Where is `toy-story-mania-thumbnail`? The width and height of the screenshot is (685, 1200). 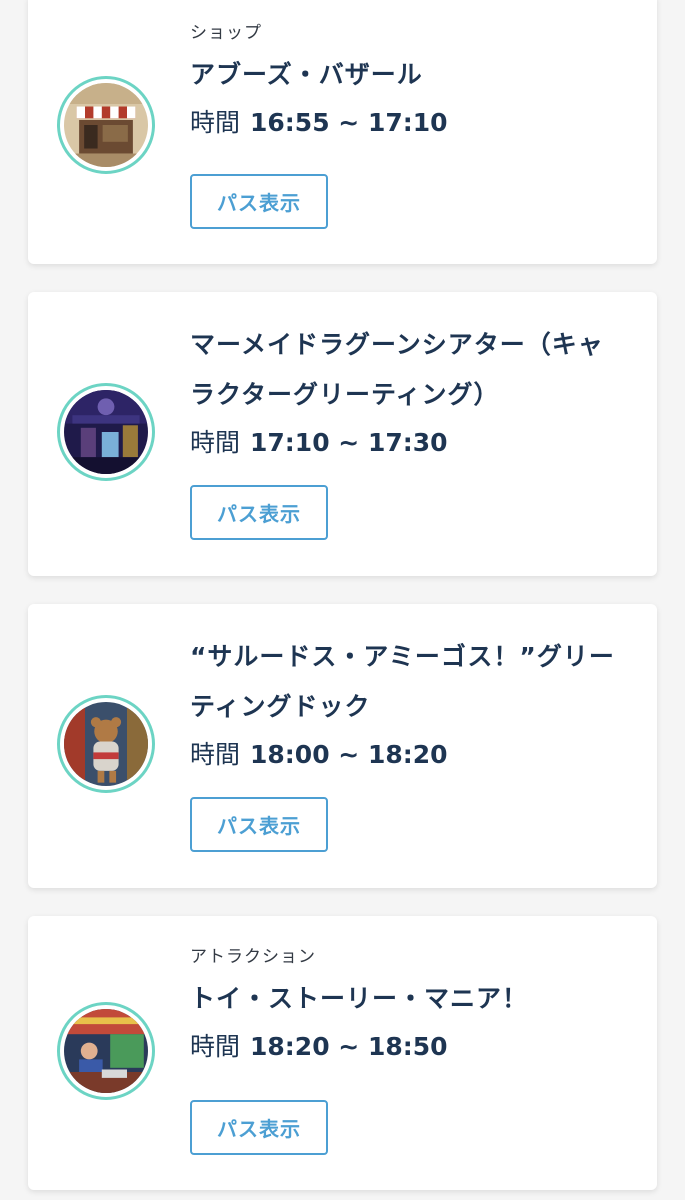 toy-story-mania-thumbnail is located at coordinates (106, 1051).